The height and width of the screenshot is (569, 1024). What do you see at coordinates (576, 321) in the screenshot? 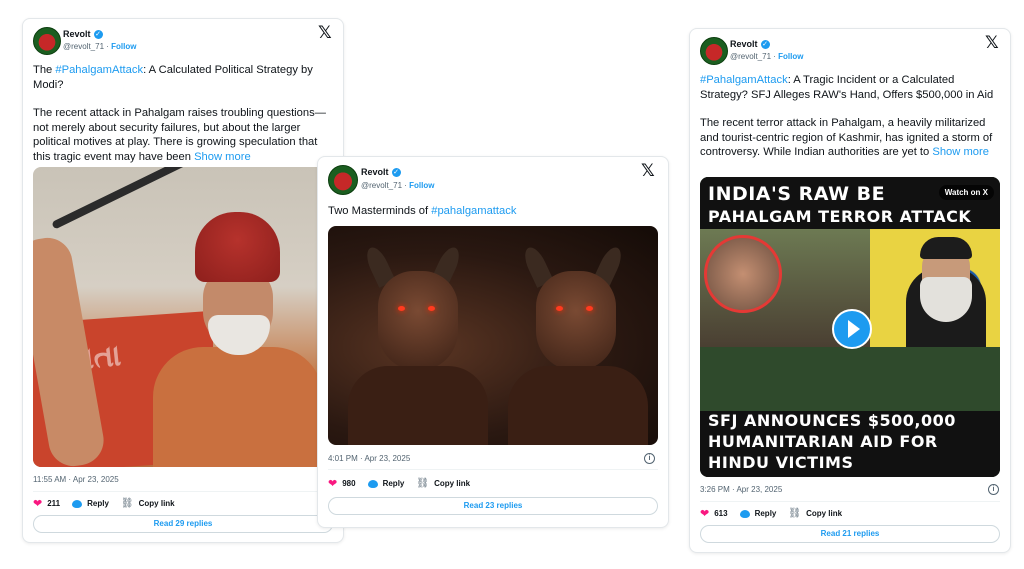
I see `devil-figure-right` at bounding box center [576, 321].